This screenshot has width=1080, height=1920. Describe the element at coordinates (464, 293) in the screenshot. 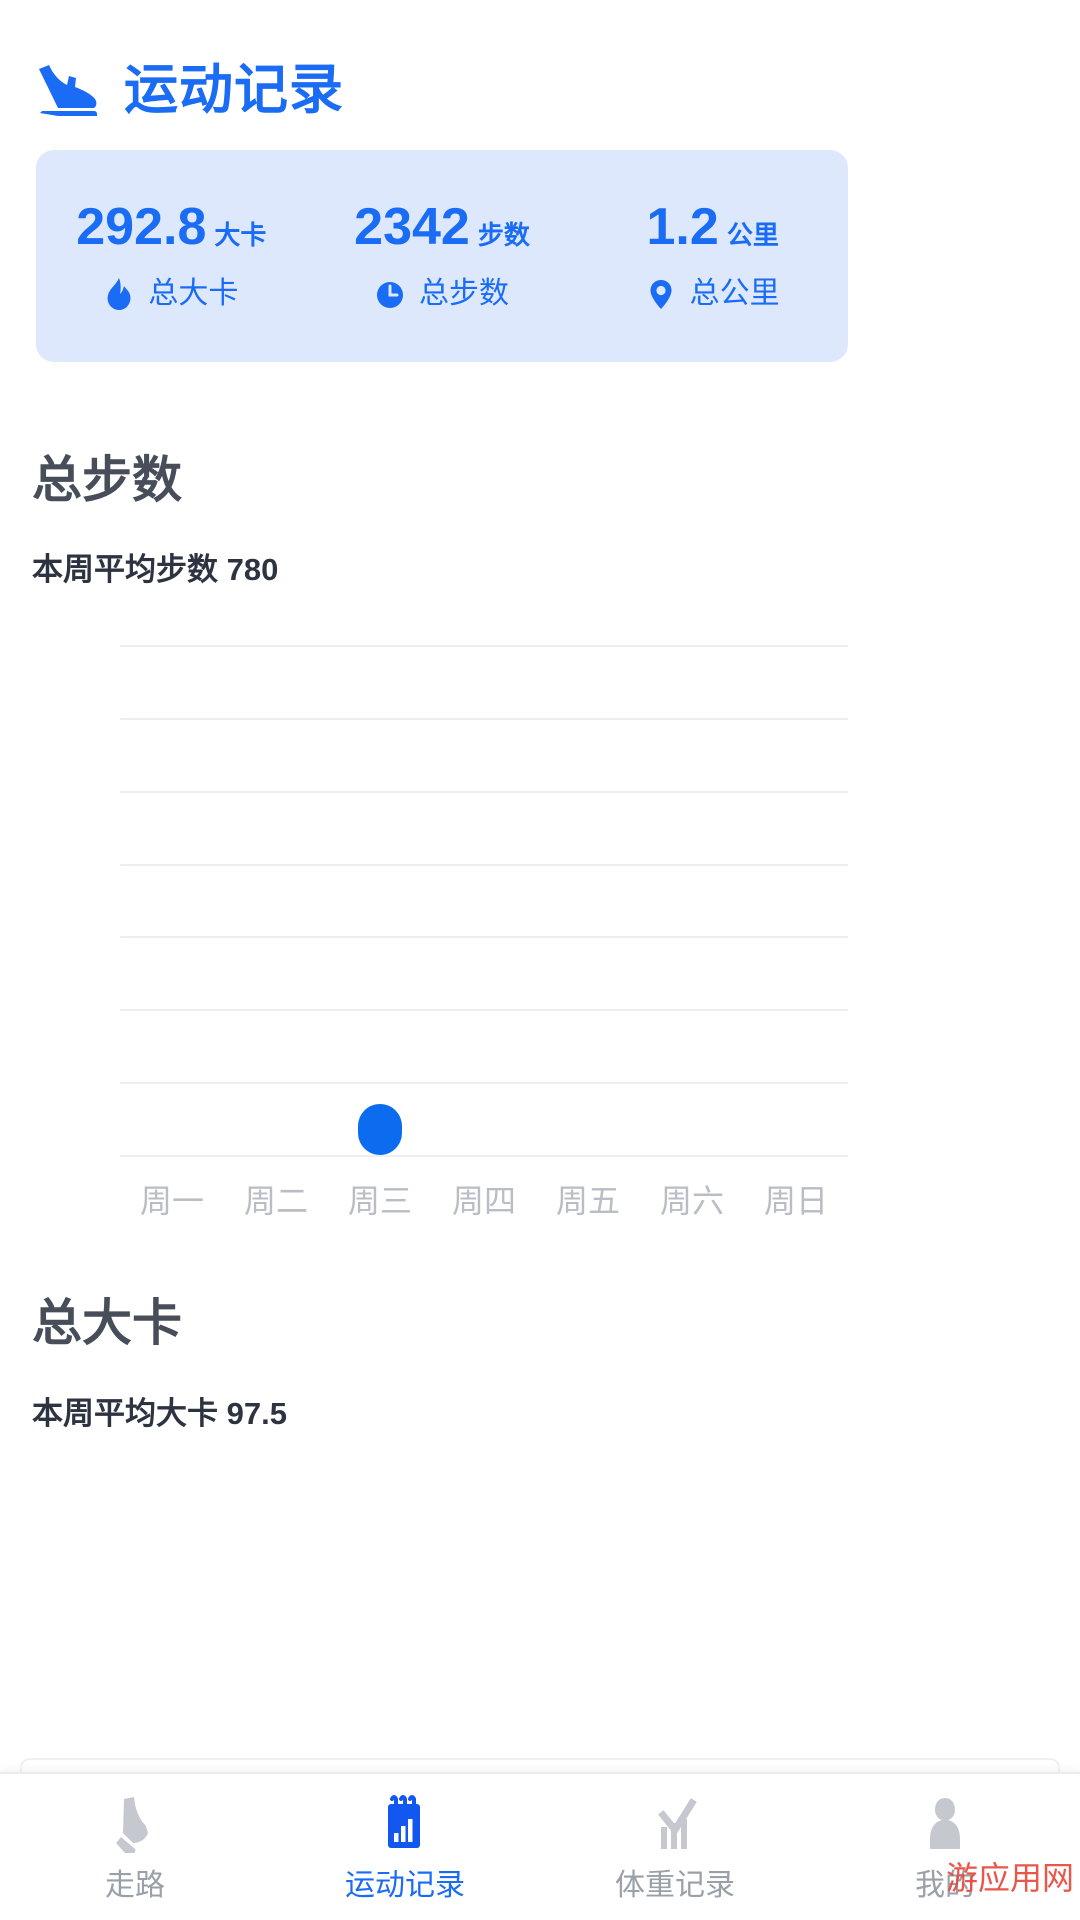

I see `stat-label: 总步数` at that location.